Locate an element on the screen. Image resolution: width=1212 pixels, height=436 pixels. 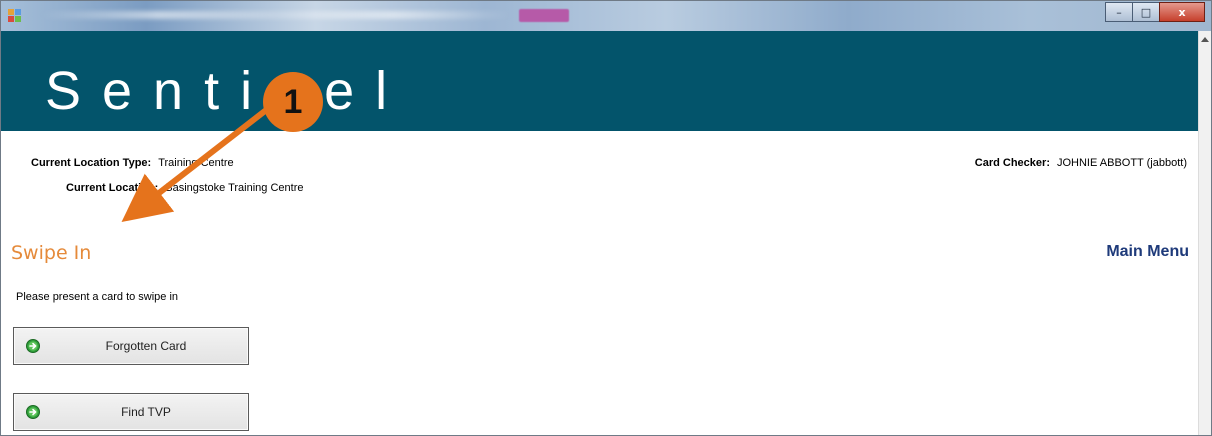
forgotten-card-button: Forgotten Card is located at coordinates (131, 346).